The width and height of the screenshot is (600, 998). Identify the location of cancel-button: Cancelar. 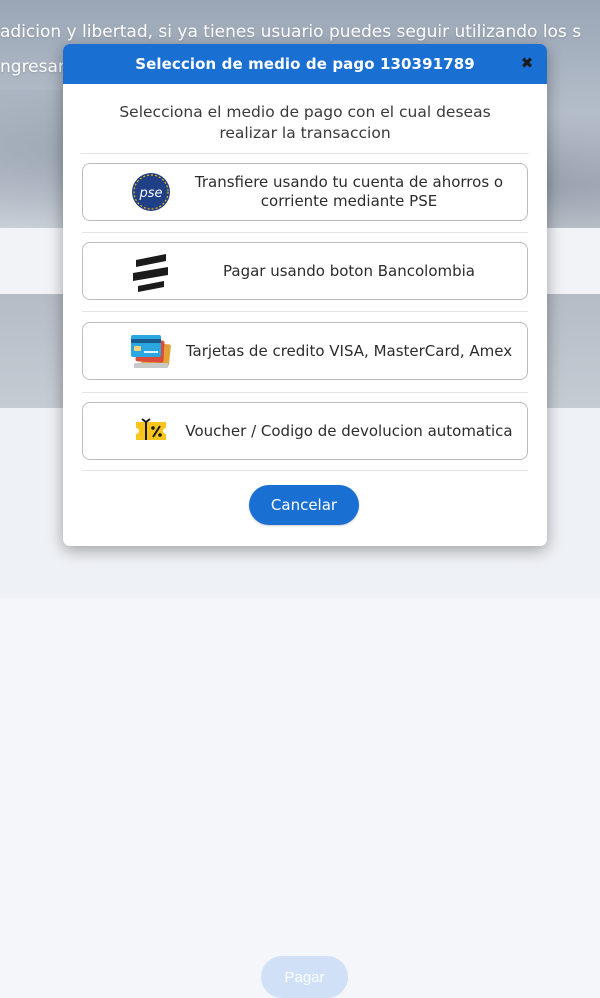
(304, 505).